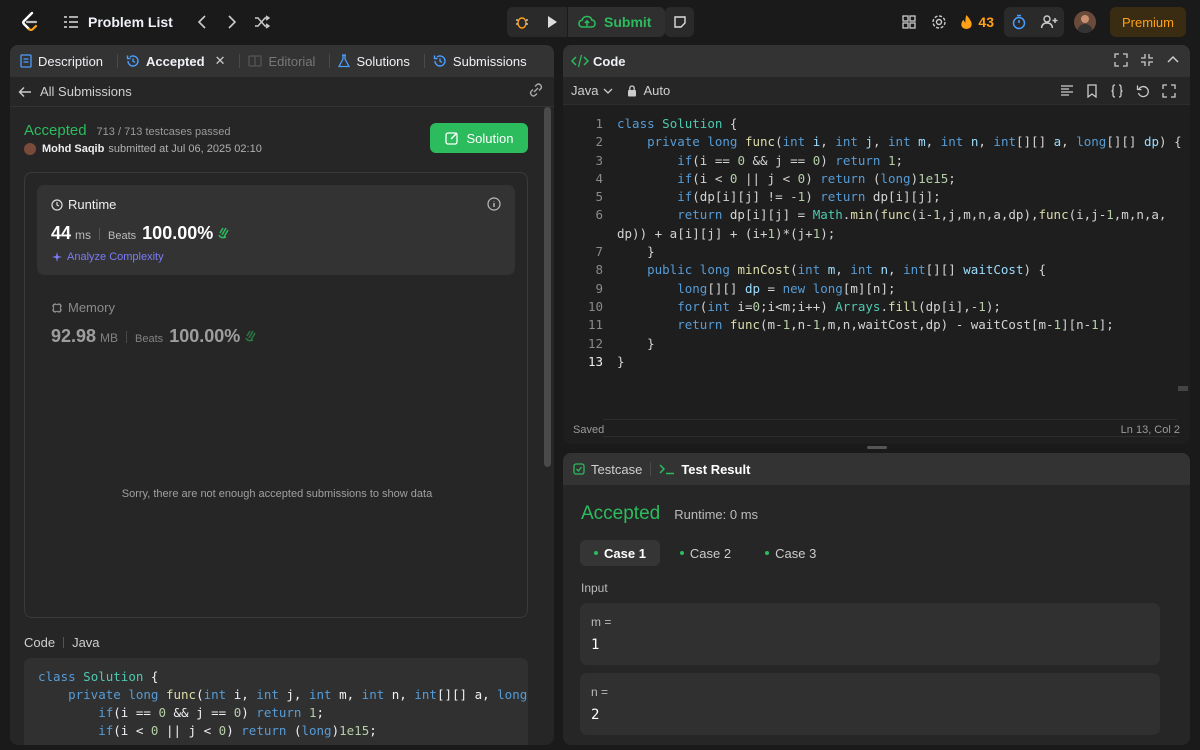 This screenshot has width=1200, height=750. What do you see at coordinates (71, 22) in the screenshot?
I see `problem-list-icon` at bounding box center [71, 22].